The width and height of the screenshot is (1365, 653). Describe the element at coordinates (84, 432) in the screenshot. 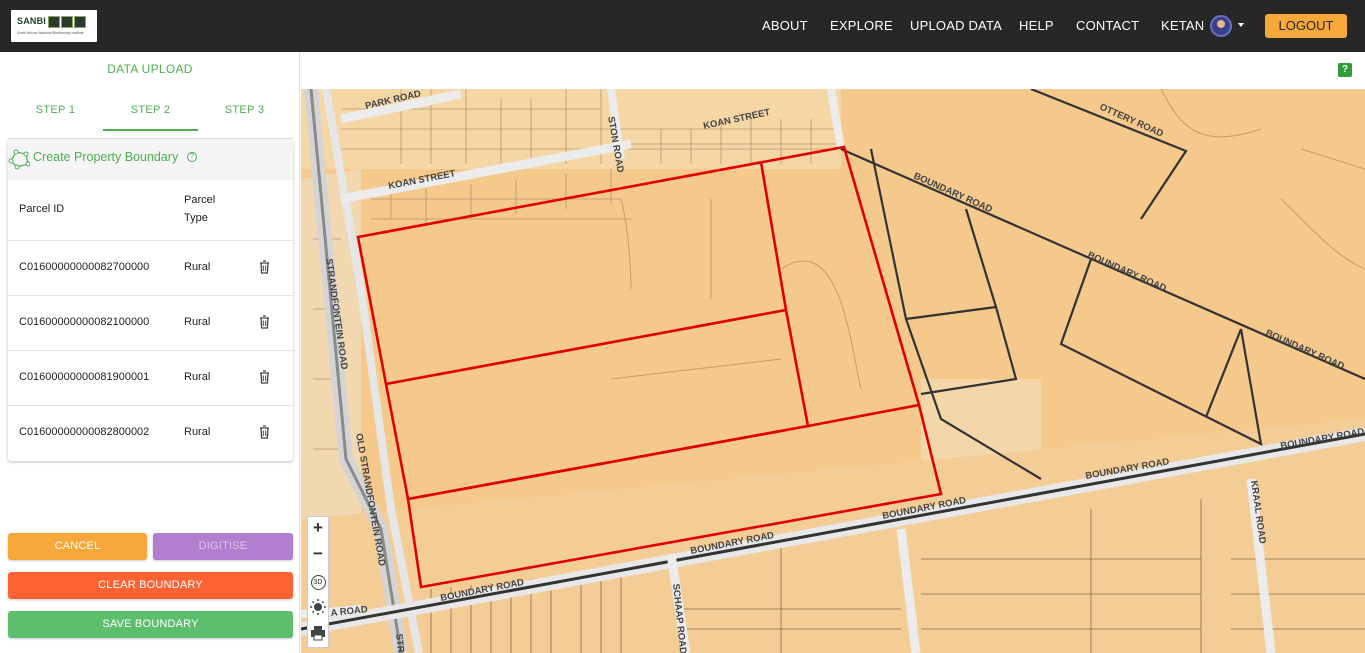

I see `parcel-id: C01600000000082800002` at that location.